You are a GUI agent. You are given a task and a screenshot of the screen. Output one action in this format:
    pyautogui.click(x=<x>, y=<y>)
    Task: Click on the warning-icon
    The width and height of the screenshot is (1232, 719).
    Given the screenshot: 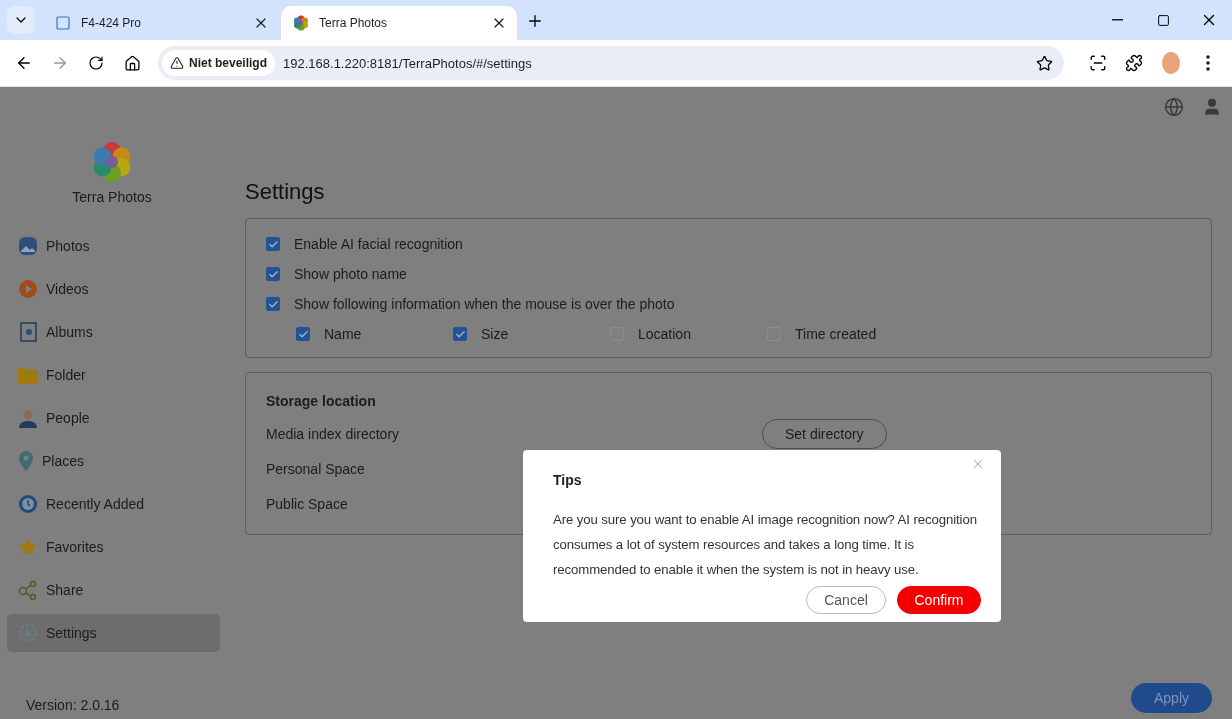 What is the action you would take?
    pyautogui.click(x=177, y=63)
    